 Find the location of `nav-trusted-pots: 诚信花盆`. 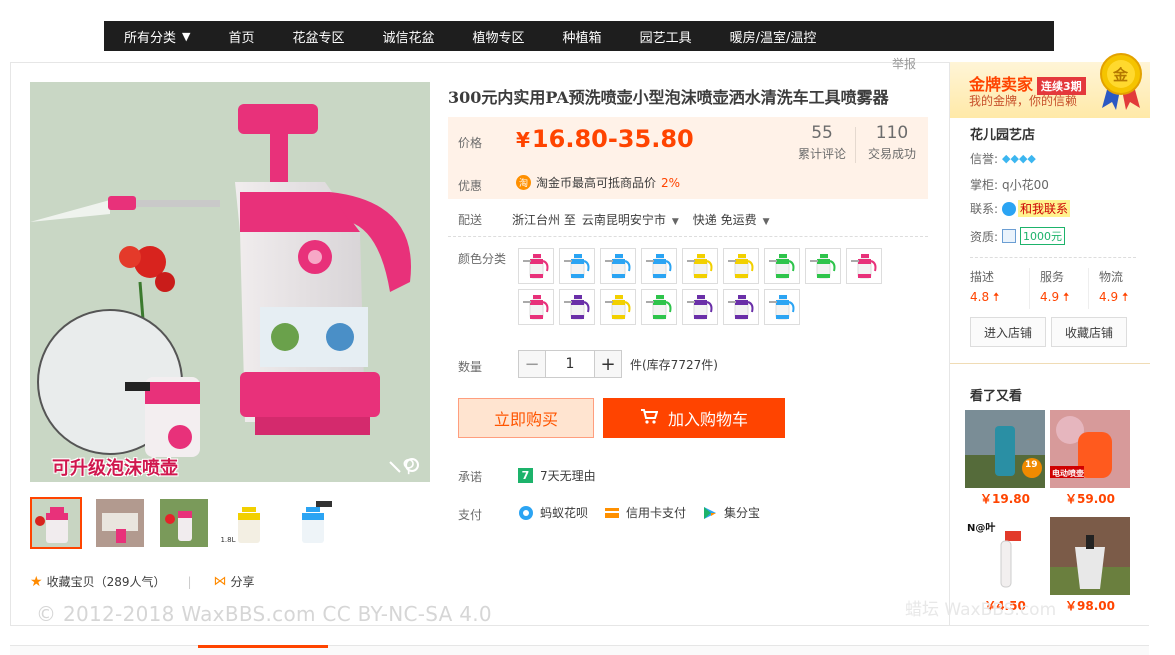

nav-trusted-pots: 诚信花盆 is located at coordinates (409, 36).